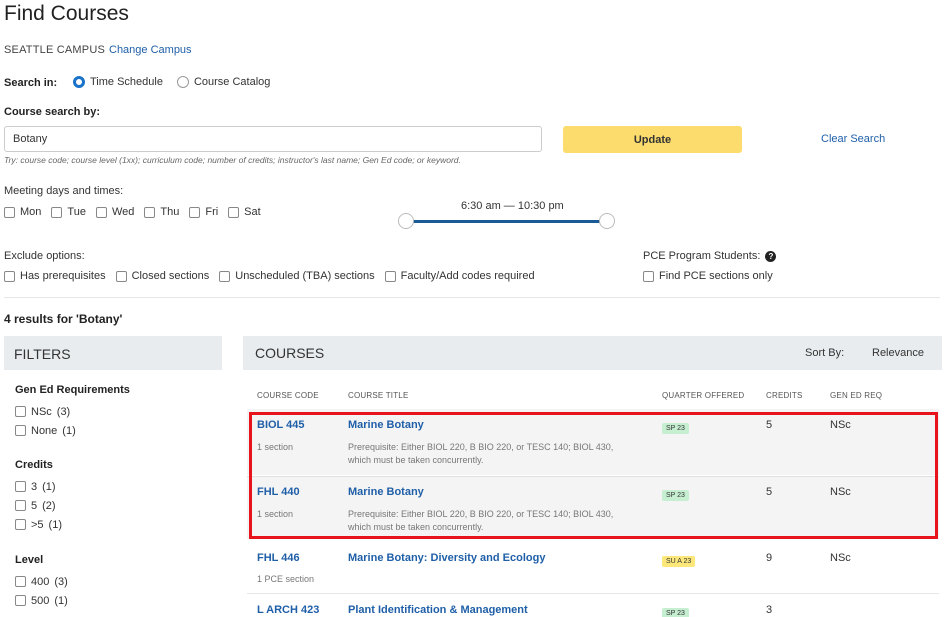 The height and width of the screenshot is (617, 944). I want to click on course-title-link: Marine Botany: Diversity and Ecology, so click(446, 558).